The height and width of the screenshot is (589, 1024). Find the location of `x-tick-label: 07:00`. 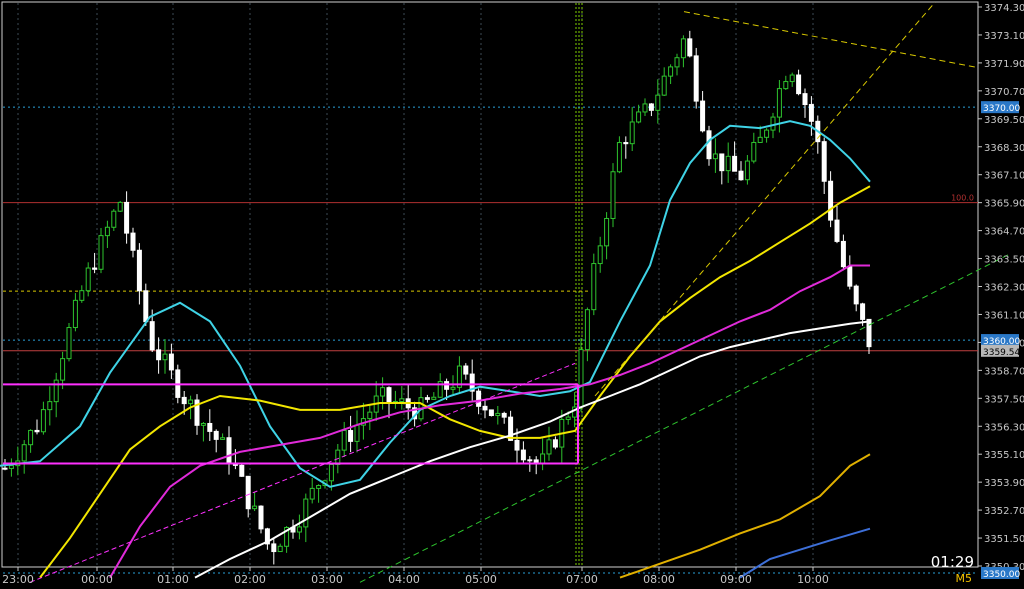

x-tick-label: 07:00 is located at coordinates (582, 579).